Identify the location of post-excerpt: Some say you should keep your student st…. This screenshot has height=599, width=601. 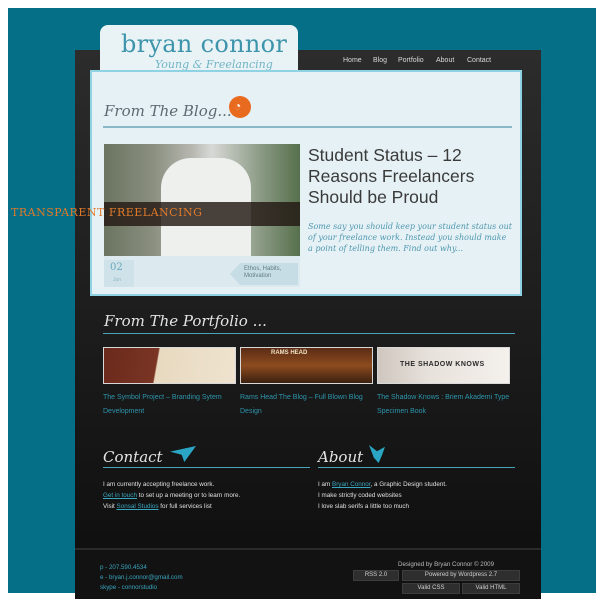
(410, 237).